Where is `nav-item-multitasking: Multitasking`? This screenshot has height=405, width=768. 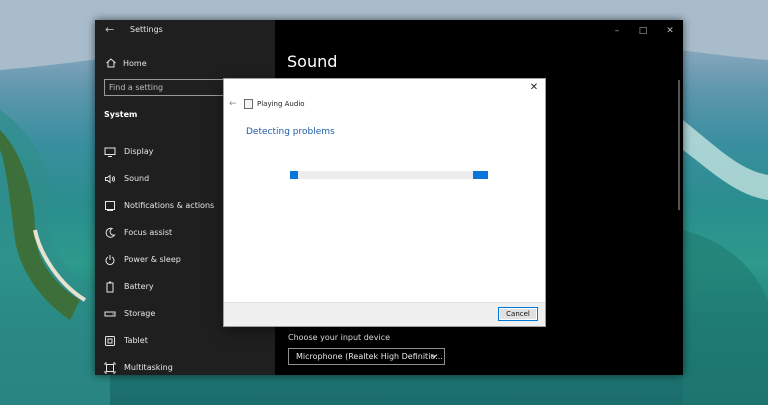 nav-item-multitasking: Multitasking is located at coordinates (185, 367).